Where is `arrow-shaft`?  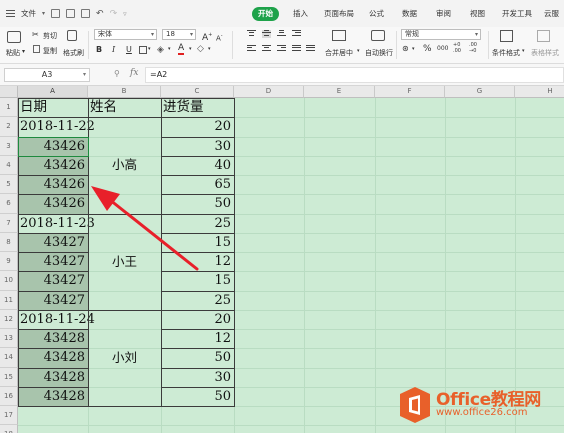 arrow-shaft is located at coordinates (151, 232).